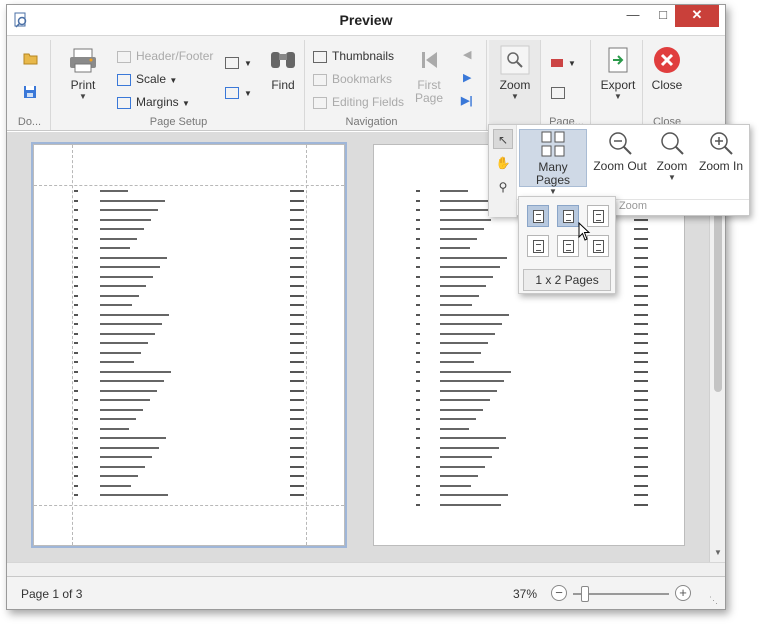 The image size is (760, 624). I want to click on editing-fields-button: Editing Fields, so click(358, 102).